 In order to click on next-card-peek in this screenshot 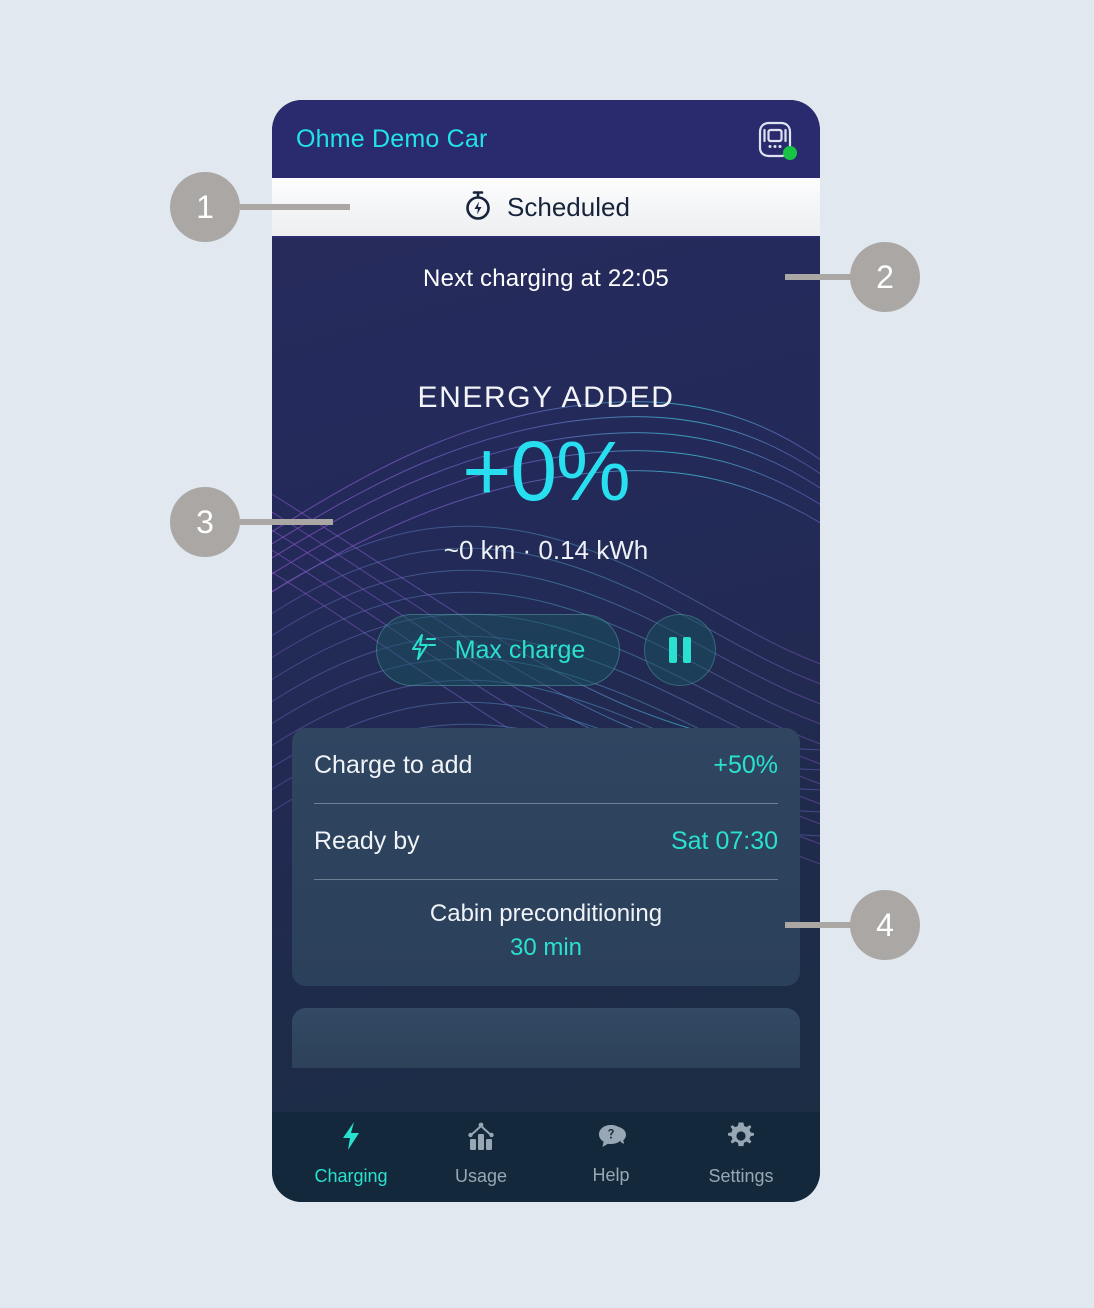, I will do `click(546, 1038)`.